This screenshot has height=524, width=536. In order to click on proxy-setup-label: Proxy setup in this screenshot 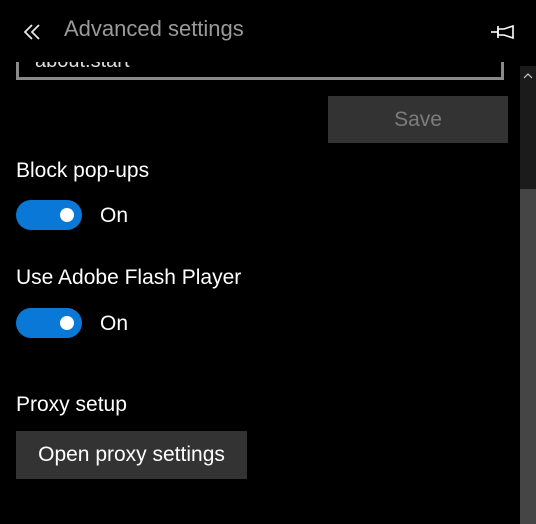, I will do `click(71, 404)`.